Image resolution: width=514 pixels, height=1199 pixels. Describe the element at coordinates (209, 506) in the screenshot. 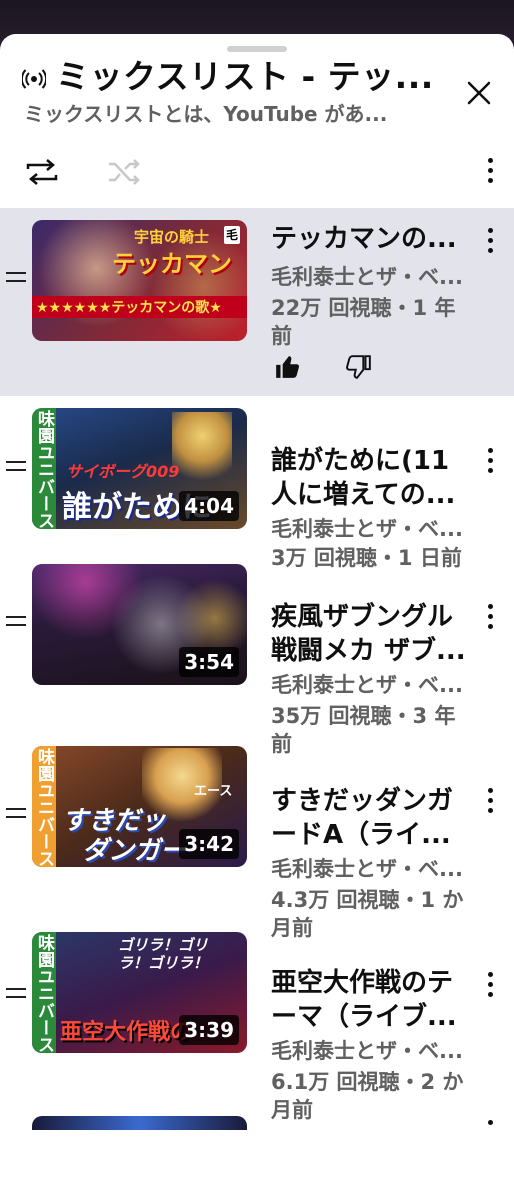

I see `video-duration: 4:04` at that location.